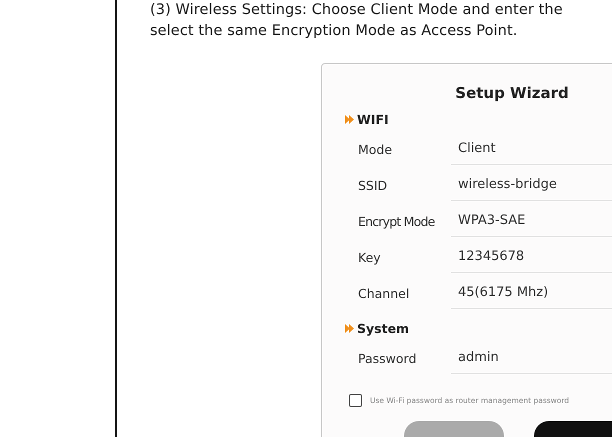 The image size is (612, 437). I want to click on instruction-text: (3) Wireless Settings: Choose Client Mode and enter the select the same Encryption Mode as Access Point., so click(357, 21).